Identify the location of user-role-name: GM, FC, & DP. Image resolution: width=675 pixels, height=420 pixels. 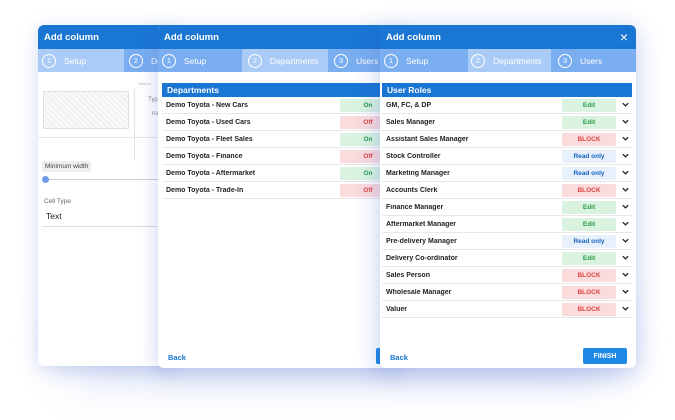
(409, 105).